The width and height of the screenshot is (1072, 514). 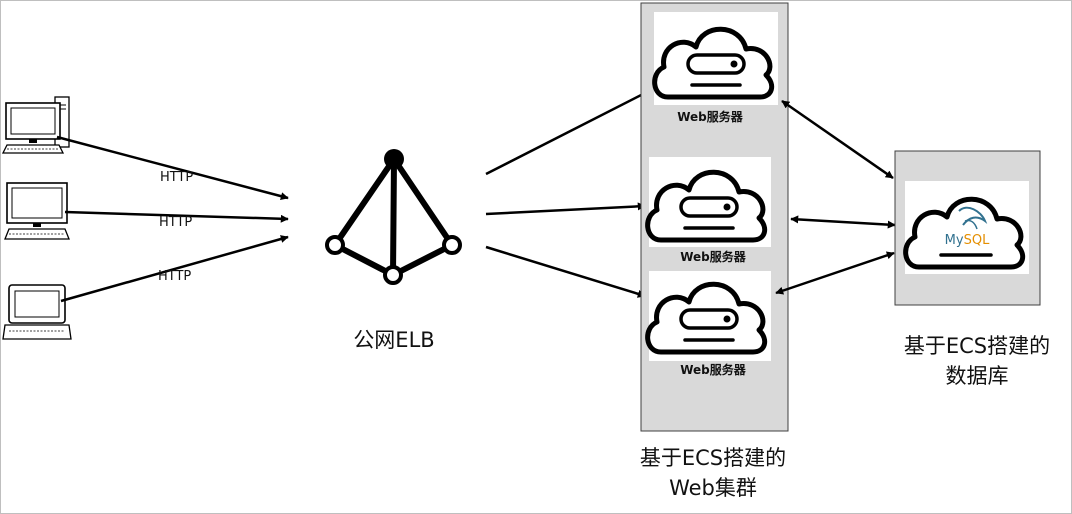 What do you see at coordinates (37, 211) in the screenshot?
I see `desktop-client-2-icon` at bounding box center [37, 211].